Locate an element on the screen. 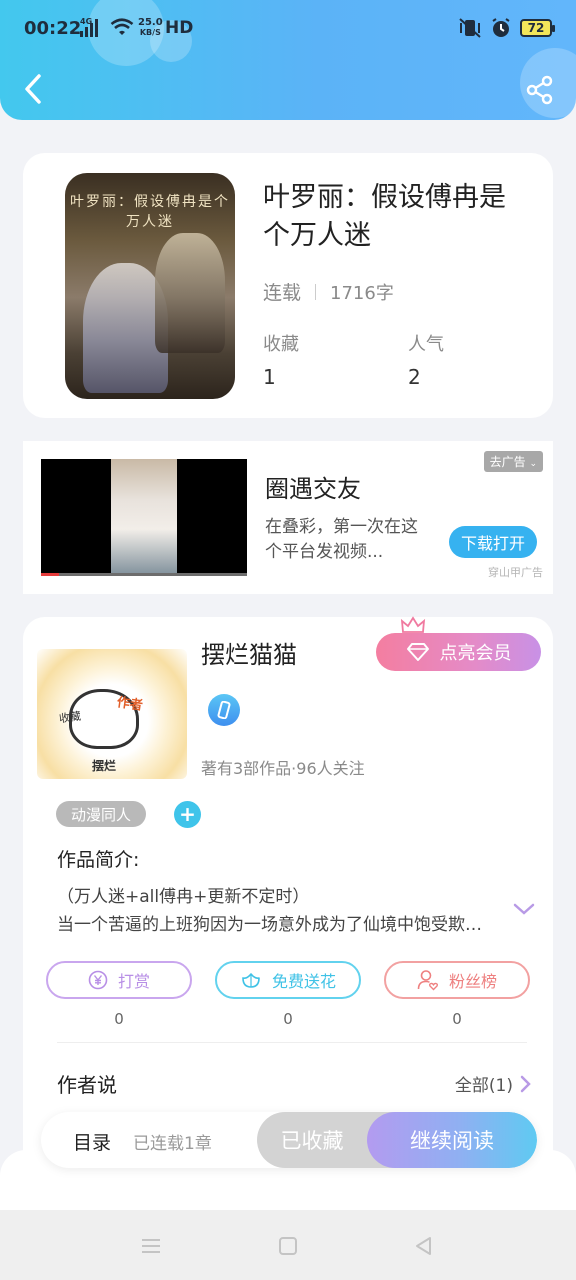 This screenshot has width=576, height=1280. status-time: 00:22 is located at coordinates (53, 28).